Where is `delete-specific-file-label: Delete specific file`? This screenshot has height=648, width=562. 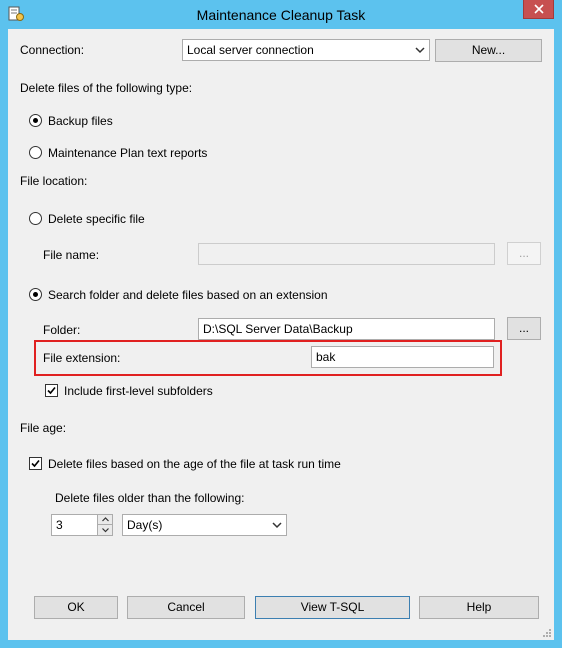
delete-specific-file-label: Delete specific file is located at coordinates (96, 219).